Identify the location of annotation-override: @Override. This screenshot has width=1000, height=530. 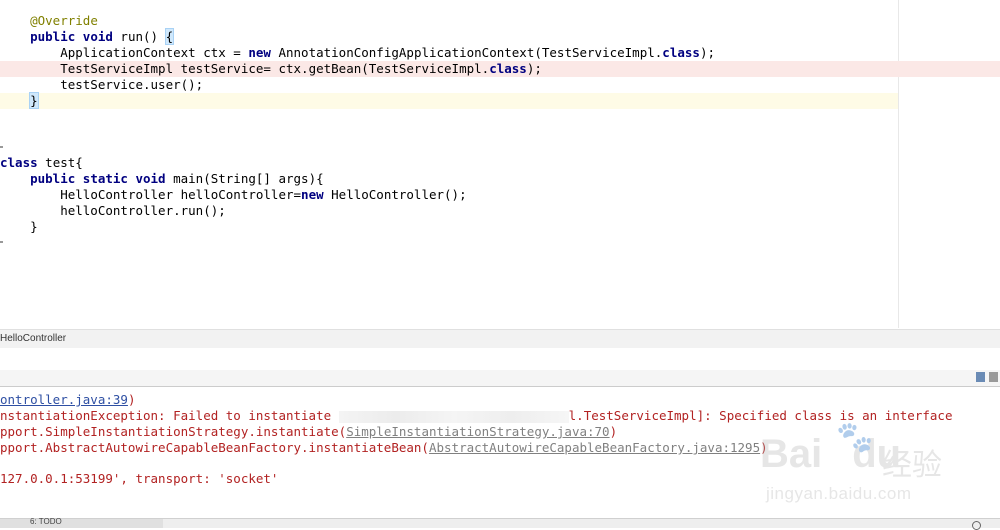
(64, 20).